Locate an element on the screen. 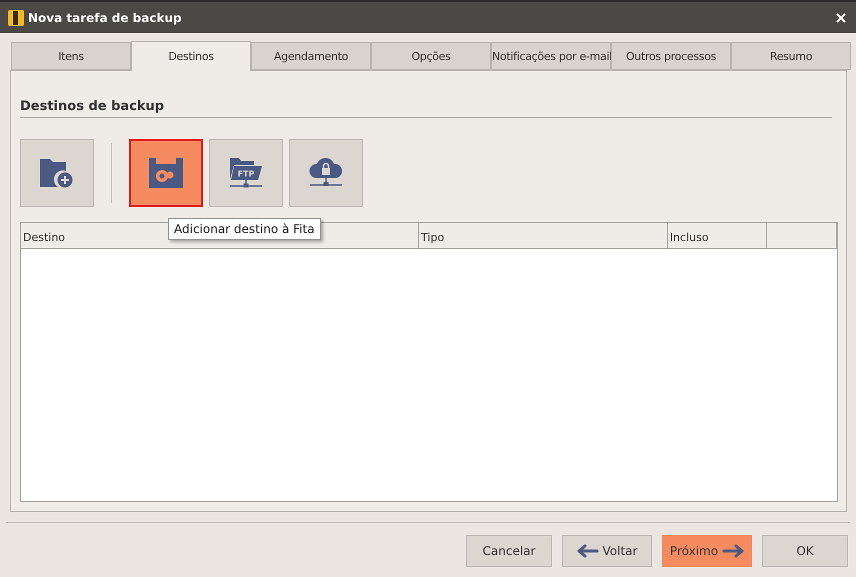 The height and width of the screenshot is (577, 856). tape-icon is located at coordinates (166, 173).